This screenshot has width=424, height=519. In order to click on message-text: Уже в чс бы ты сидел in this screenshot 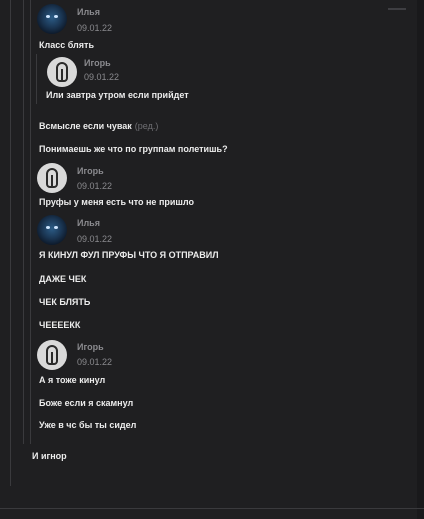, I will do `click(88, 425)`.